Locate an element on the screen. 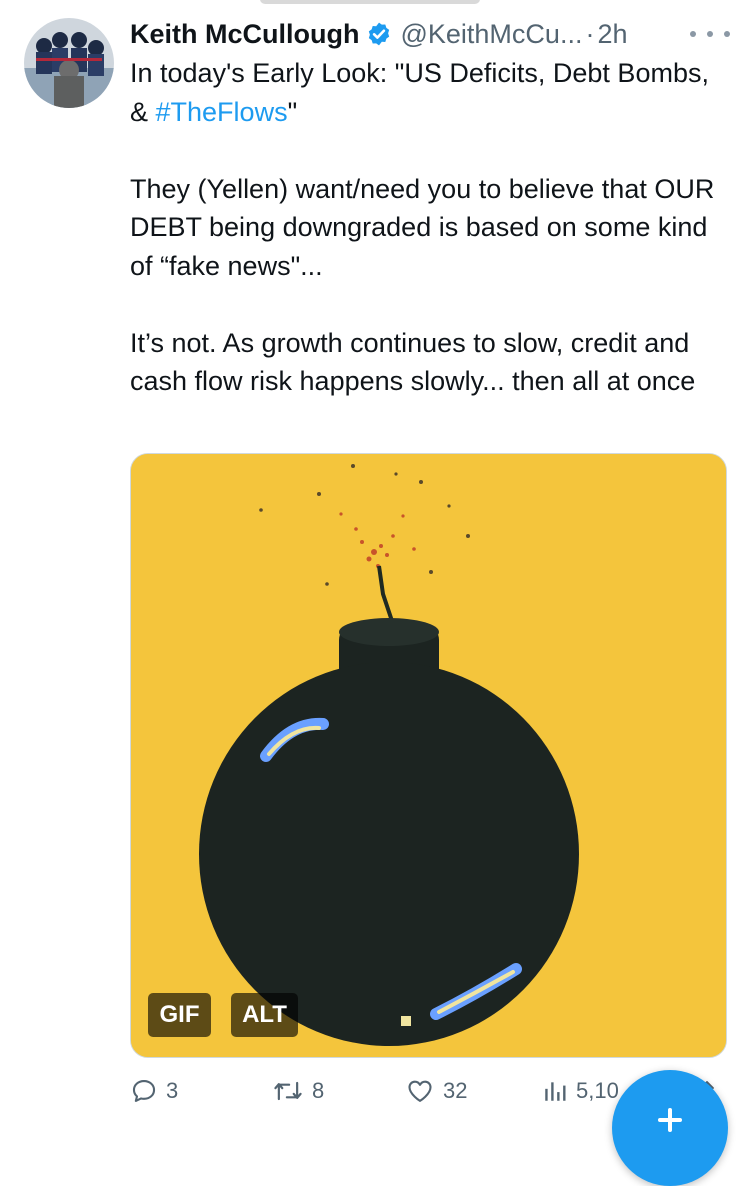 This screenshot has height=1186, width=750. verified-badge-icon is located at coordinates (379, 34).